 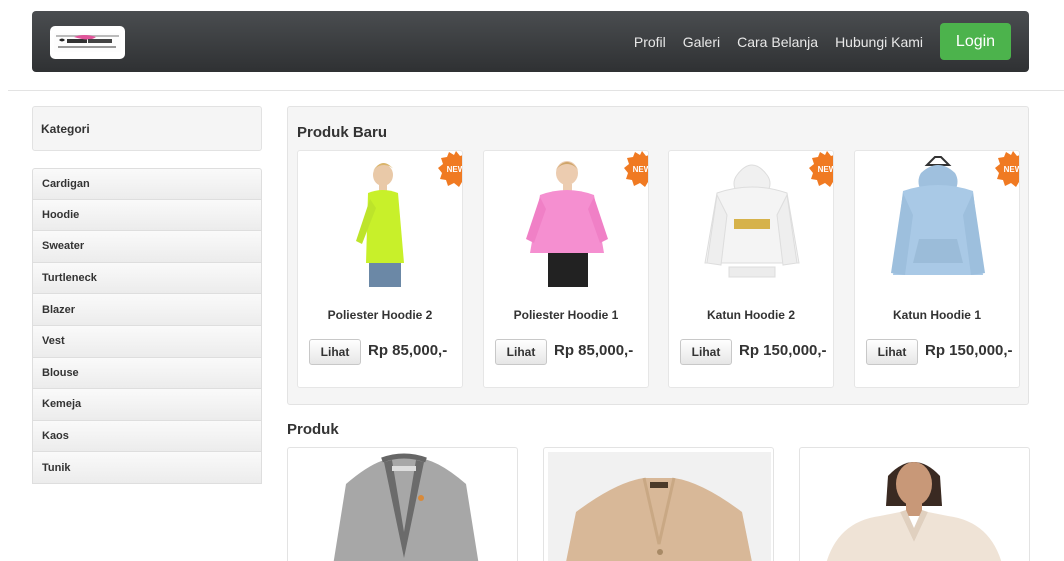 I want to click on category-item-blazer: Blazer, so click(x=147, y=310).